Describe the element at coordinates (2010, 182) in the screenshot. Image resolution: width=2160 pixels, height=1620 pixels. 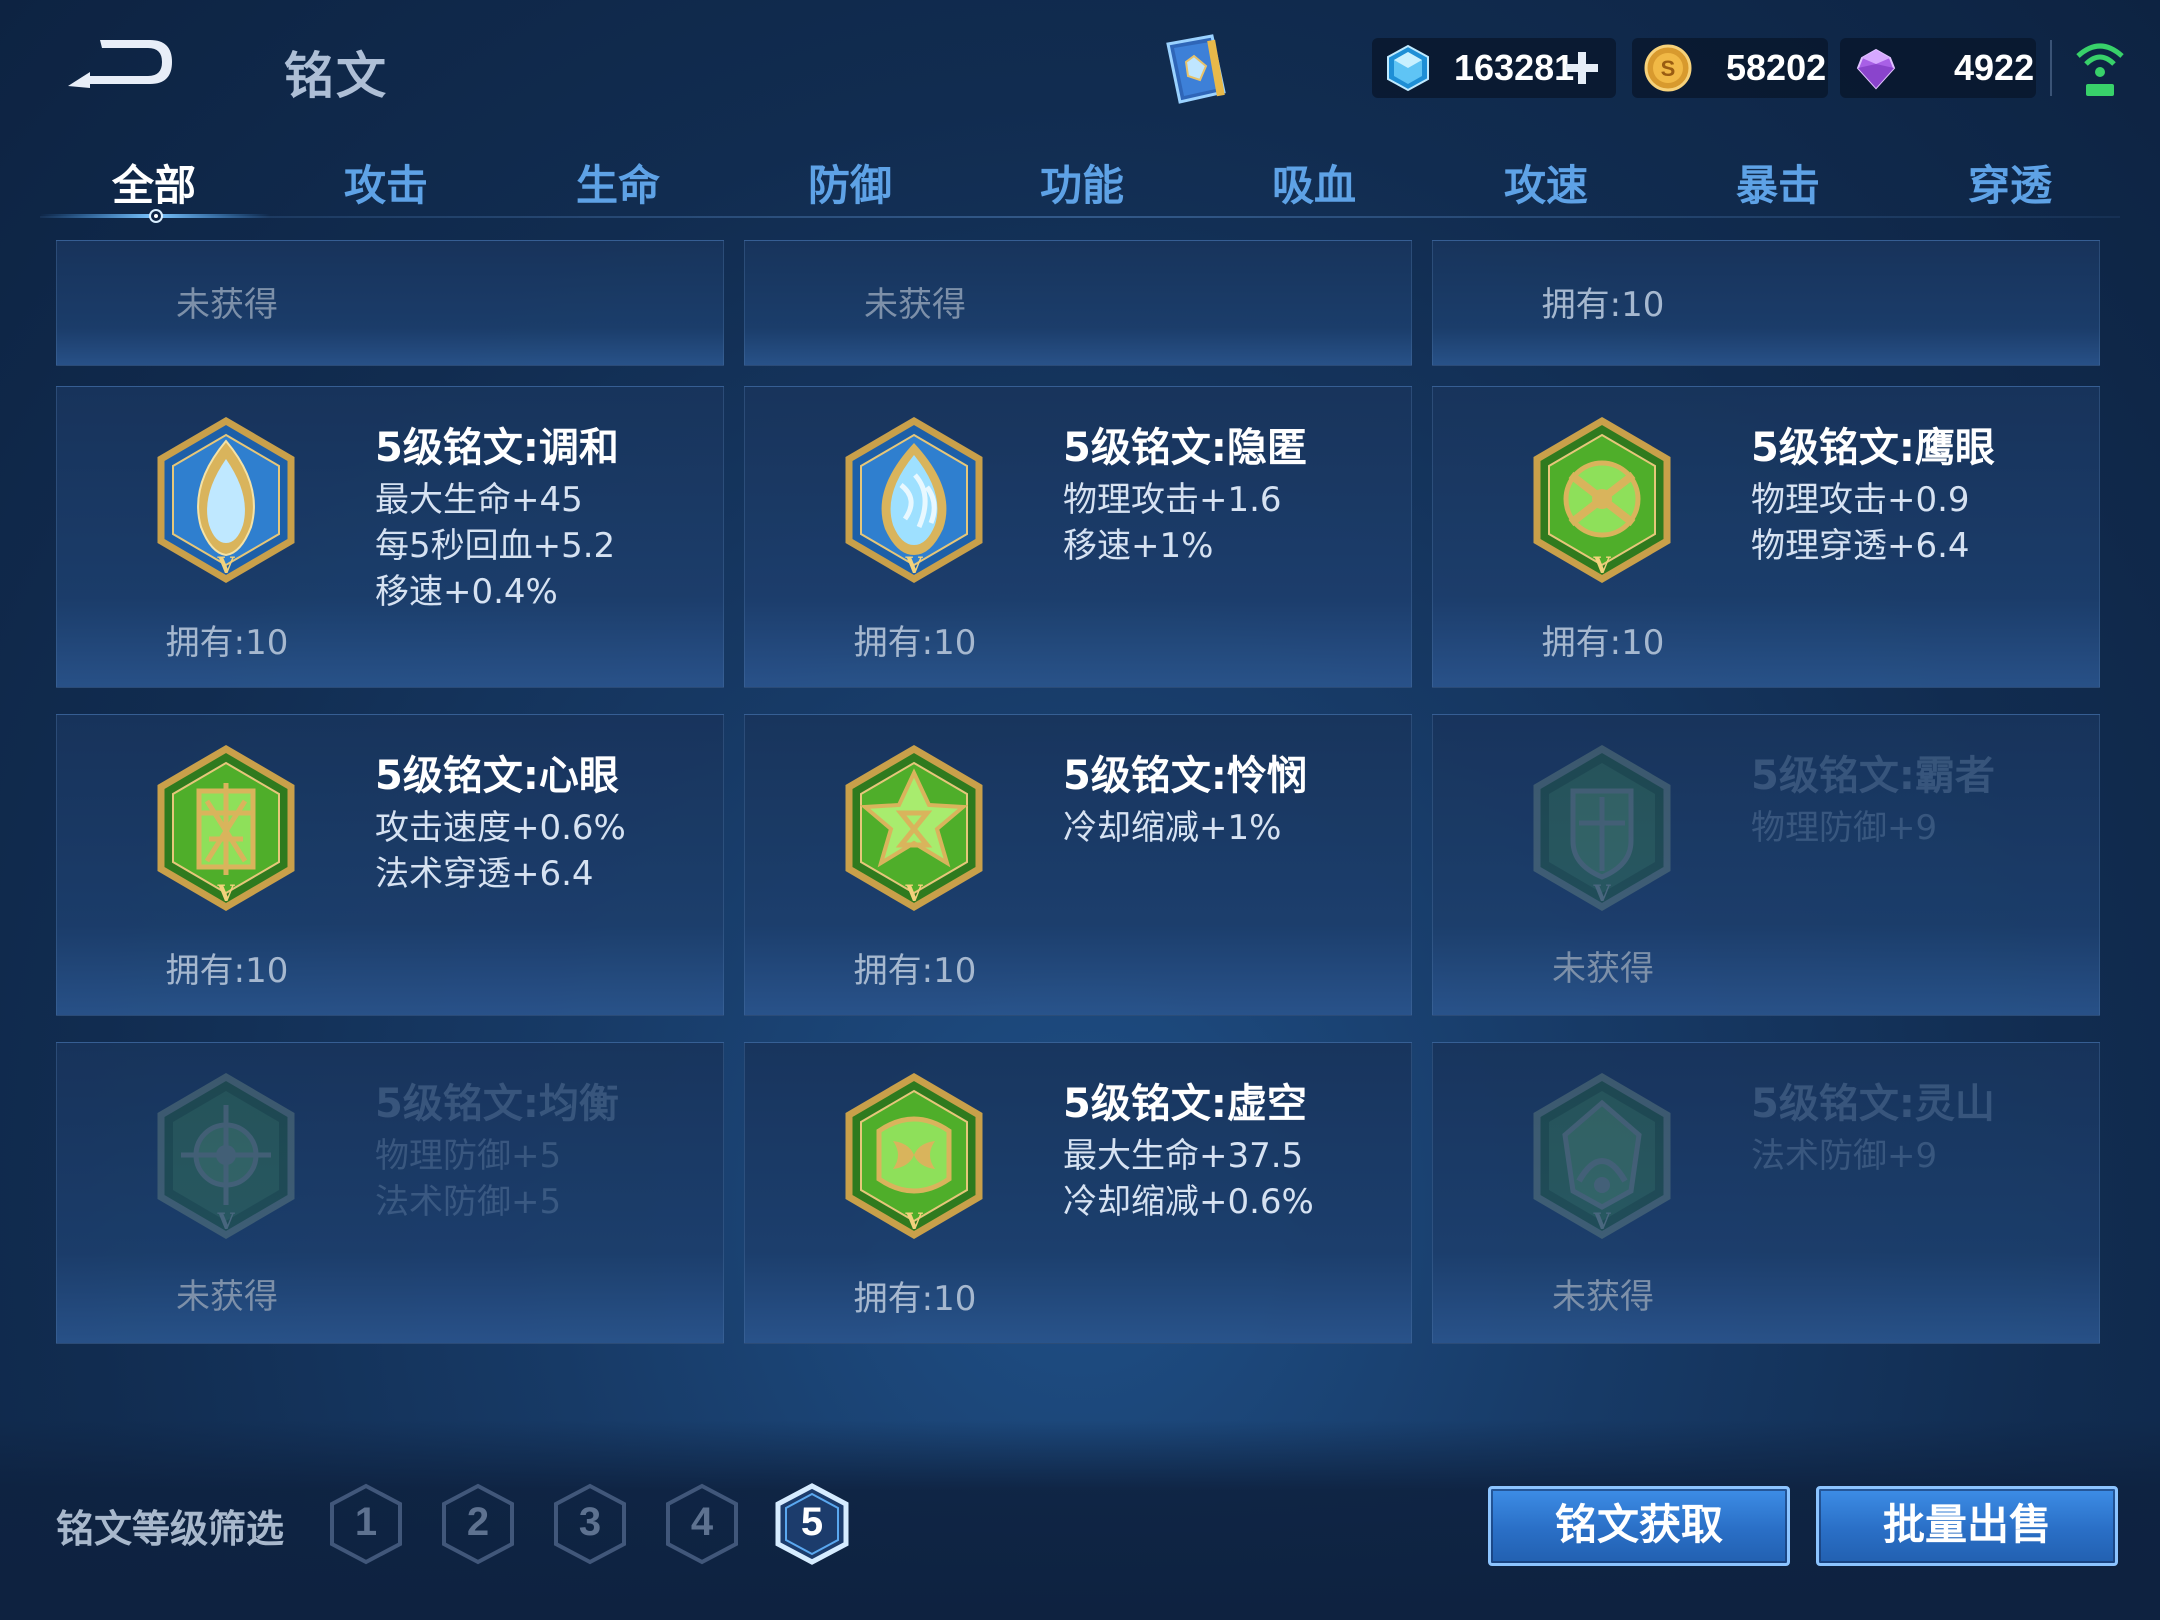
I see `tab-penetration: 穿透` at that location.